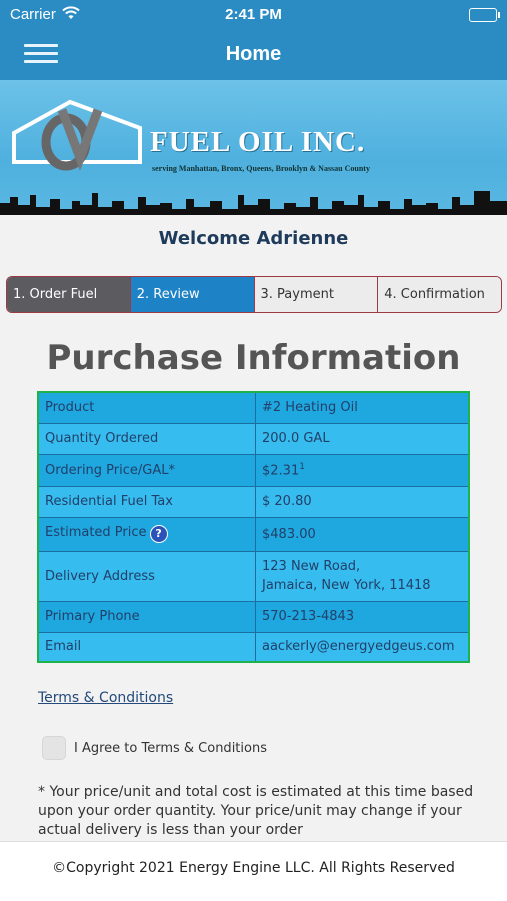  I want to click on phone-label: Primary Phone, so click(146, 616).